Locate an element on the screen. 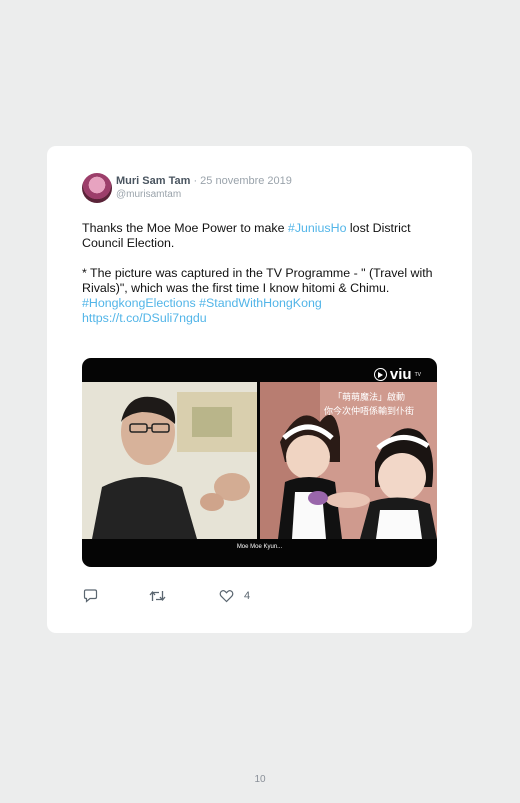 Image resolution: width=520 pixels, height=803 pixels. hashtag-juniusho: #JuniusHo is located at coordinates (317, 228).